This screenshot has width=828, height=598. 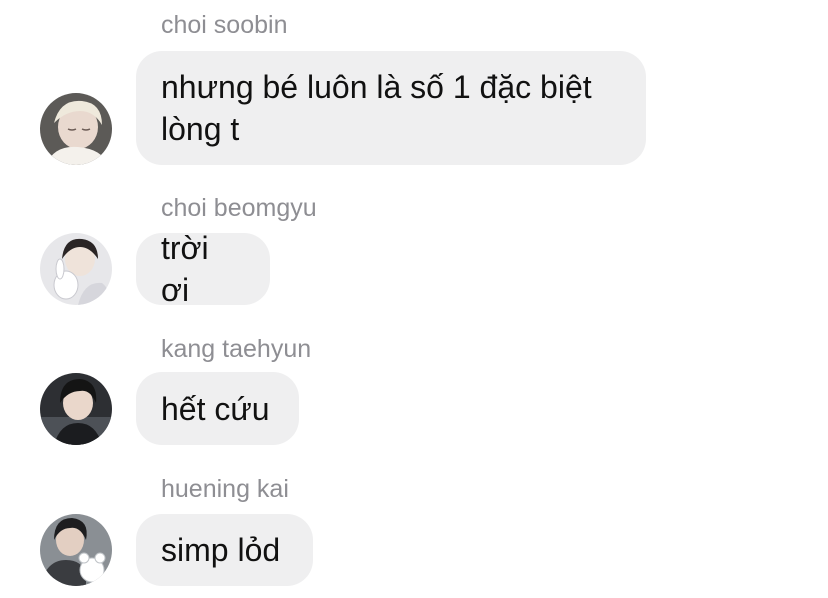 I want to click on message-bubble: simp lỏd, so click(x=224, y=550).